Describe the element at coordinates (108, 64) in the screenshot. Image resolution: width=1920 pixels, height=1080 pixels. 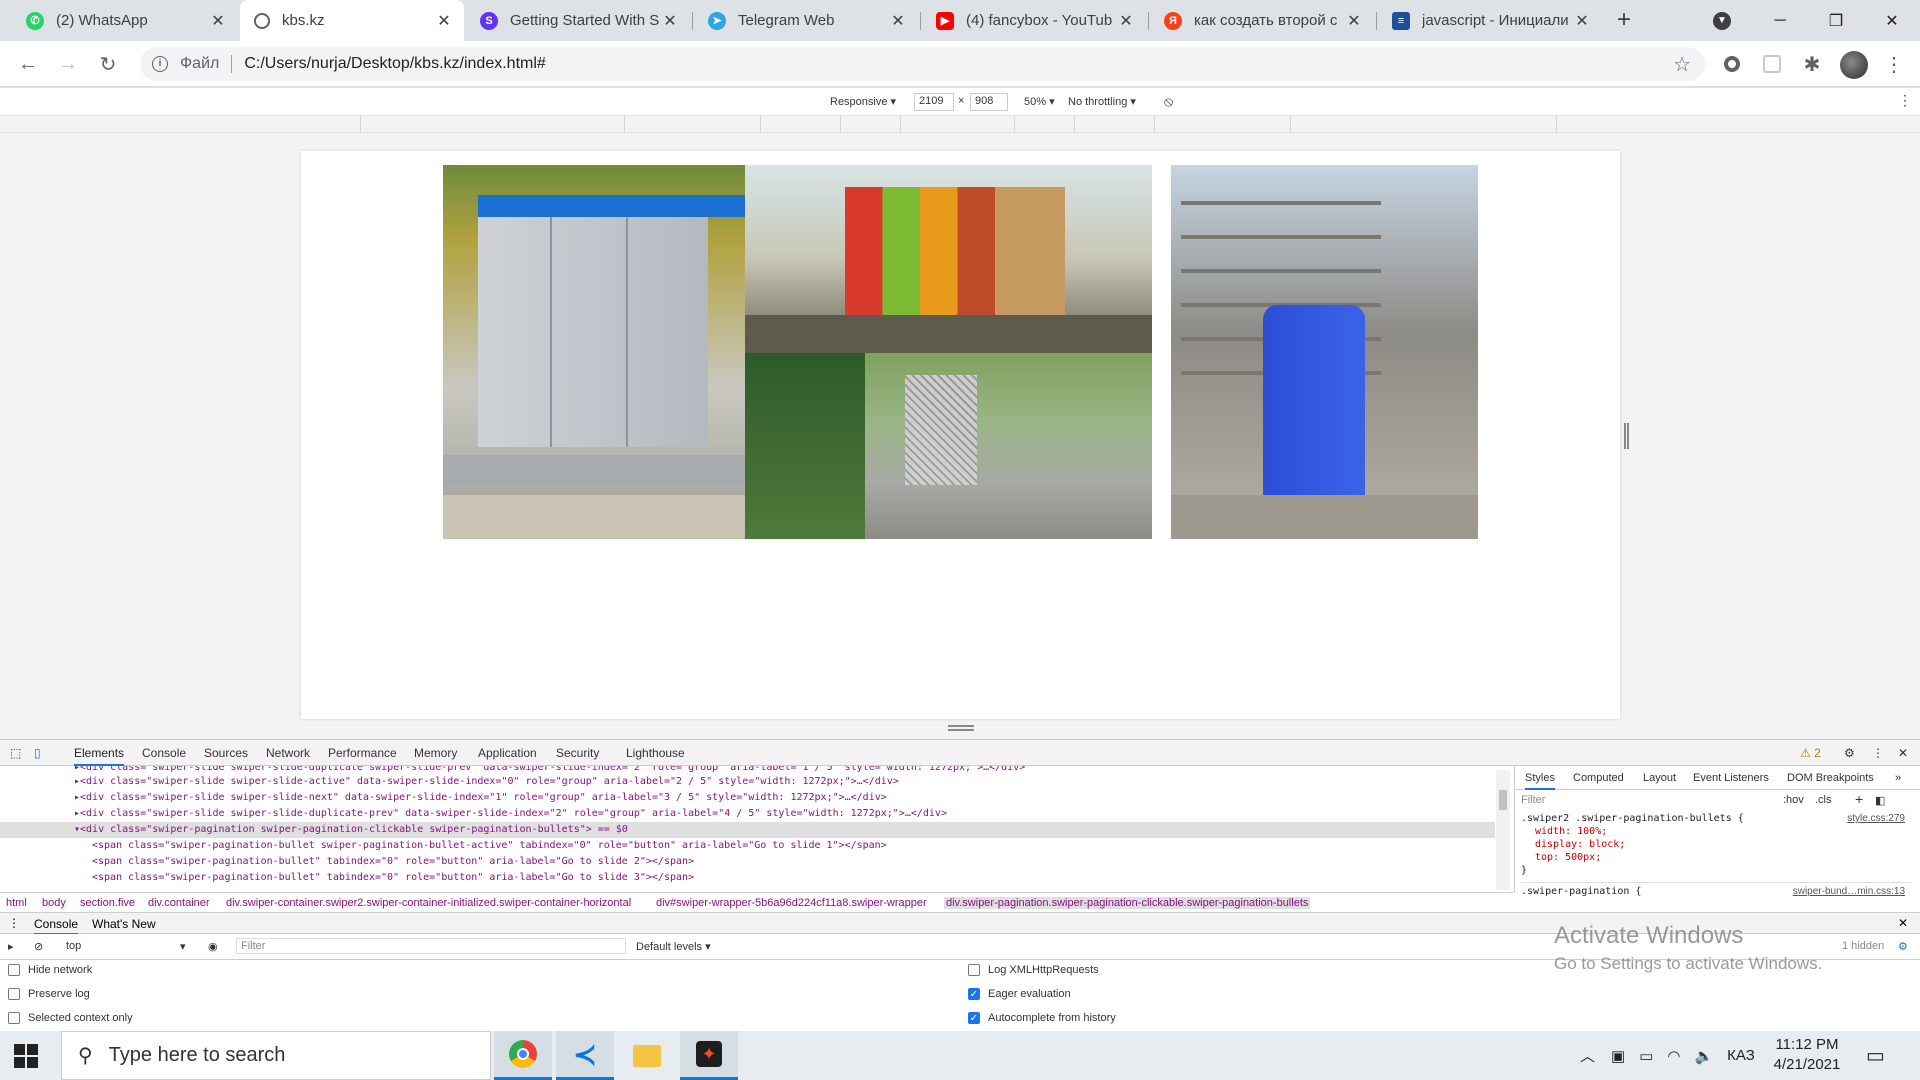
I see `reload-button: ↻` at that location.